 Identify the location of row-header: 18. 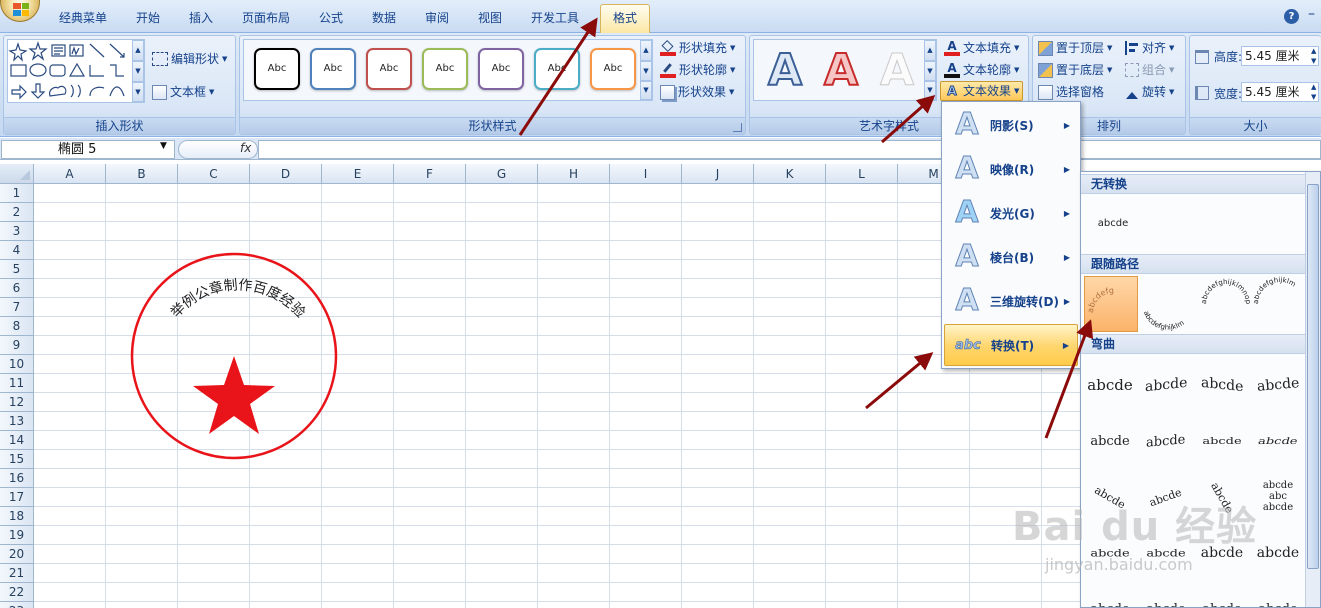
(17, 516).